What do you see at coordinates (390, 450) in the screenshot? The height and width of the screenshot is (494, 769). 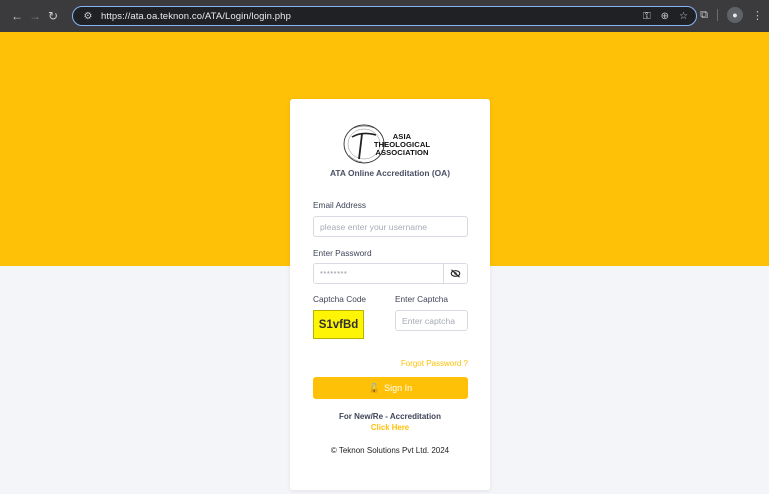 I see `copyright-text: © Teknon Solutions Pvt Ltd. 2024` at bounding box center [390, 450].